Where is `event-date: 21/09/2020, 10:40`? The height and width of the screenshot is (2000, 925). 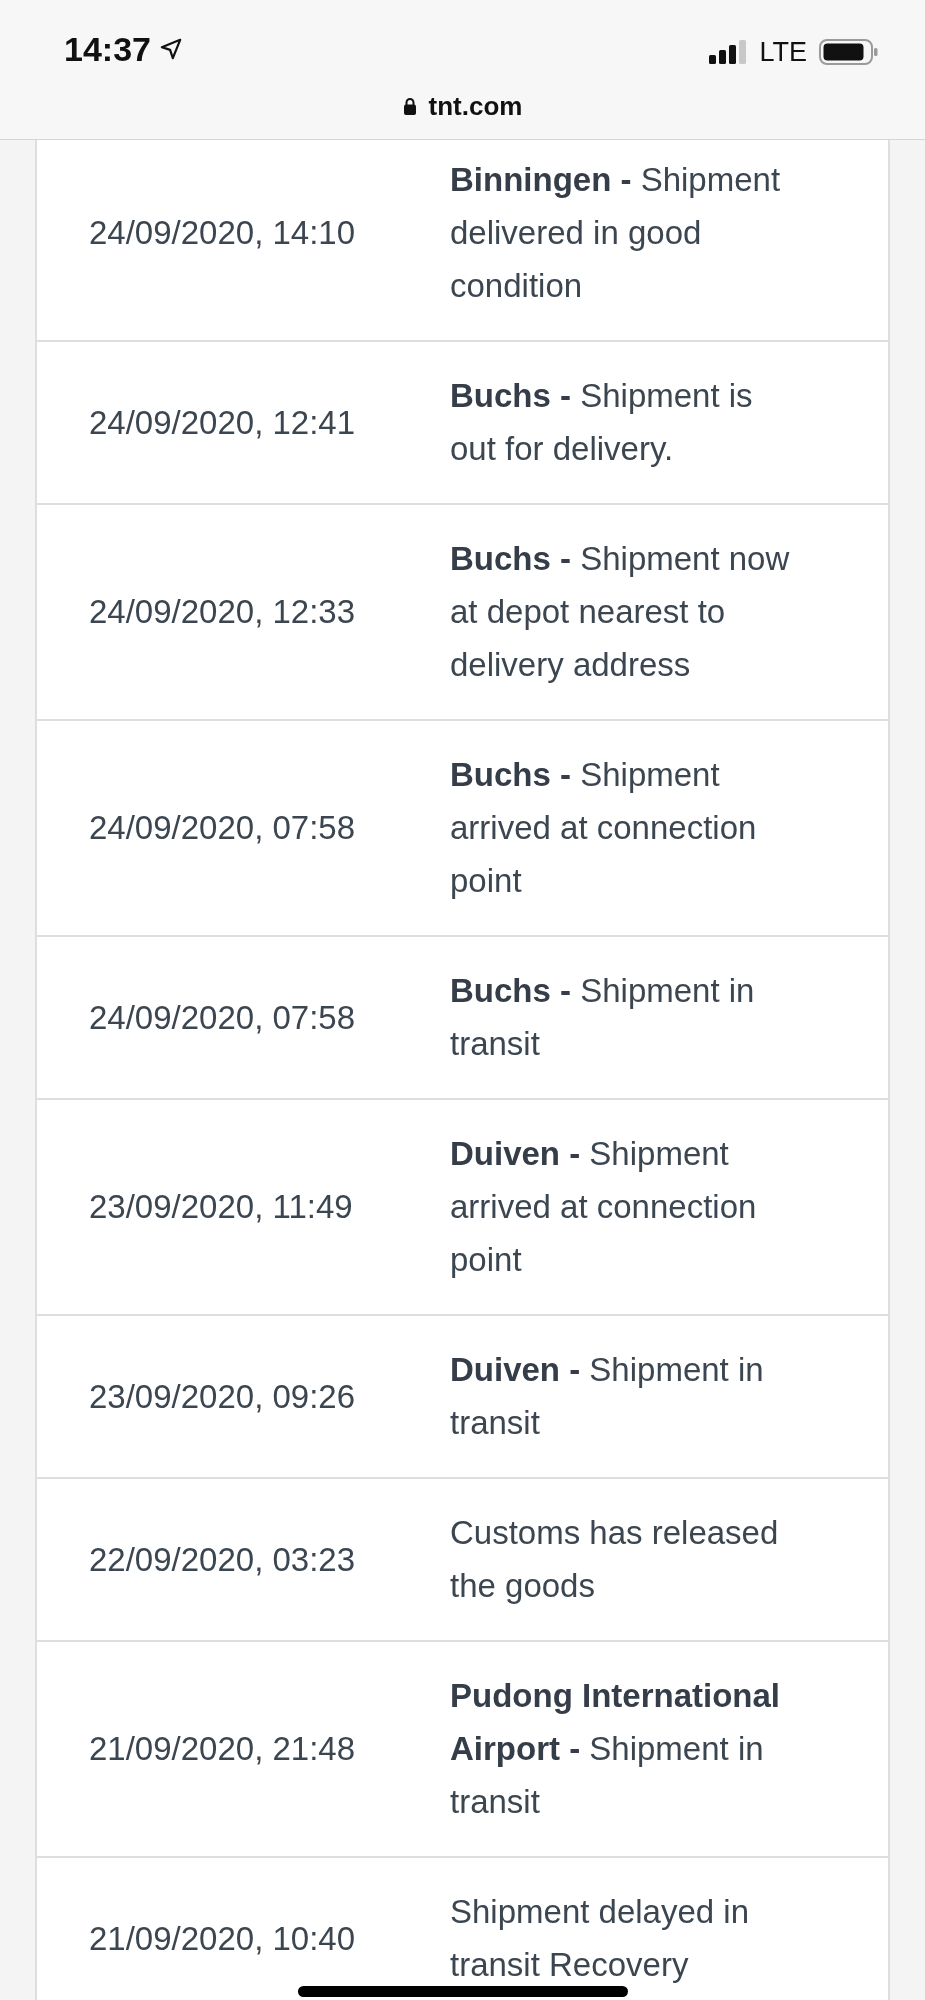 event-date: 21/09/2020, 10:40 is located at coordinates (222, 1938).